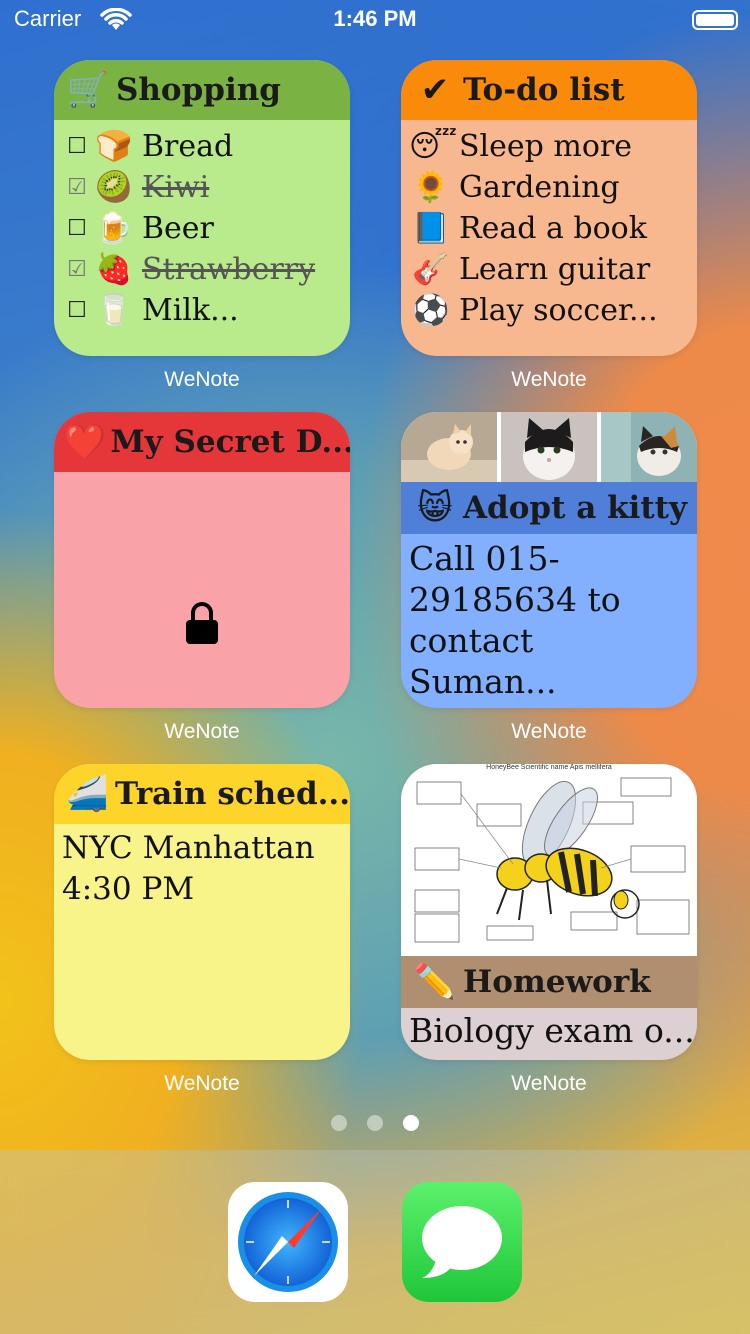 The width and height of the screenshot is (750, 1334). Describe the element at coordinates (114, 187) in the screenshot. I see `item-emoji-icon: 🥝` at that location.